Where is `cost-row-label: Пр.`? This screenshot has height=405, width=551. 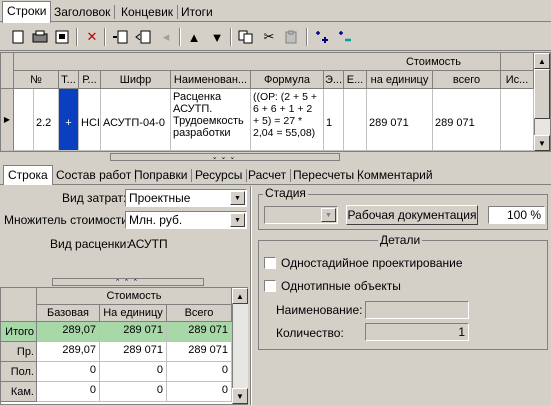
cost-row-label: Пр. is located at coordinates (19, 352).